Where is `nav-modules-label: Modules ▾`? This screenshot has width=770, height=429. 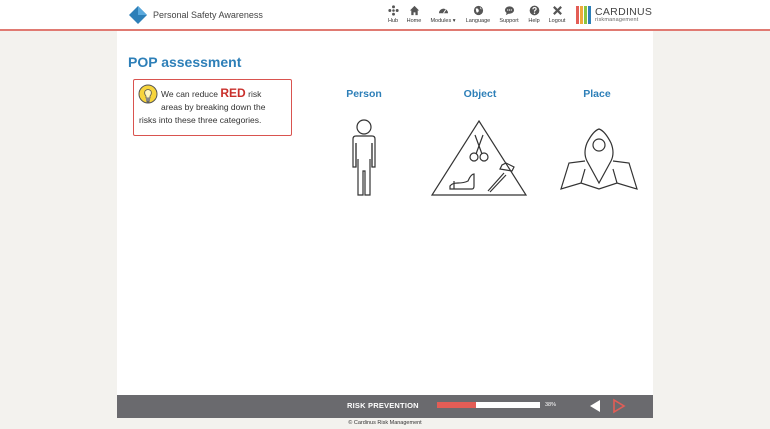
nav-modules-label: Modules ▾ is located at coordinates (443, 21).